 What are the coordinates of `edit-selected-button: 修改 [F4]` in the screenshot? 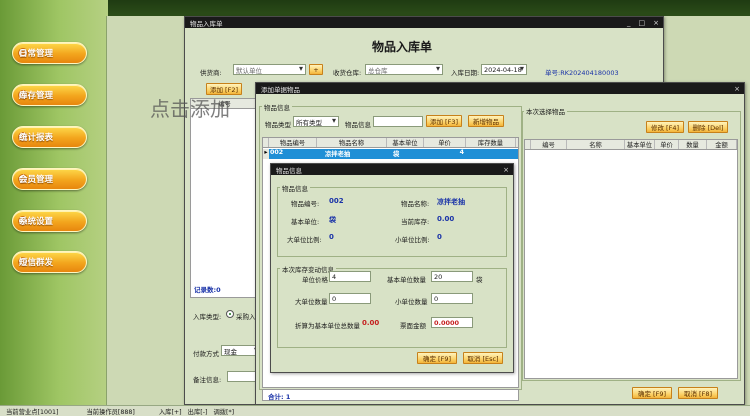 It's located at (665, 127).